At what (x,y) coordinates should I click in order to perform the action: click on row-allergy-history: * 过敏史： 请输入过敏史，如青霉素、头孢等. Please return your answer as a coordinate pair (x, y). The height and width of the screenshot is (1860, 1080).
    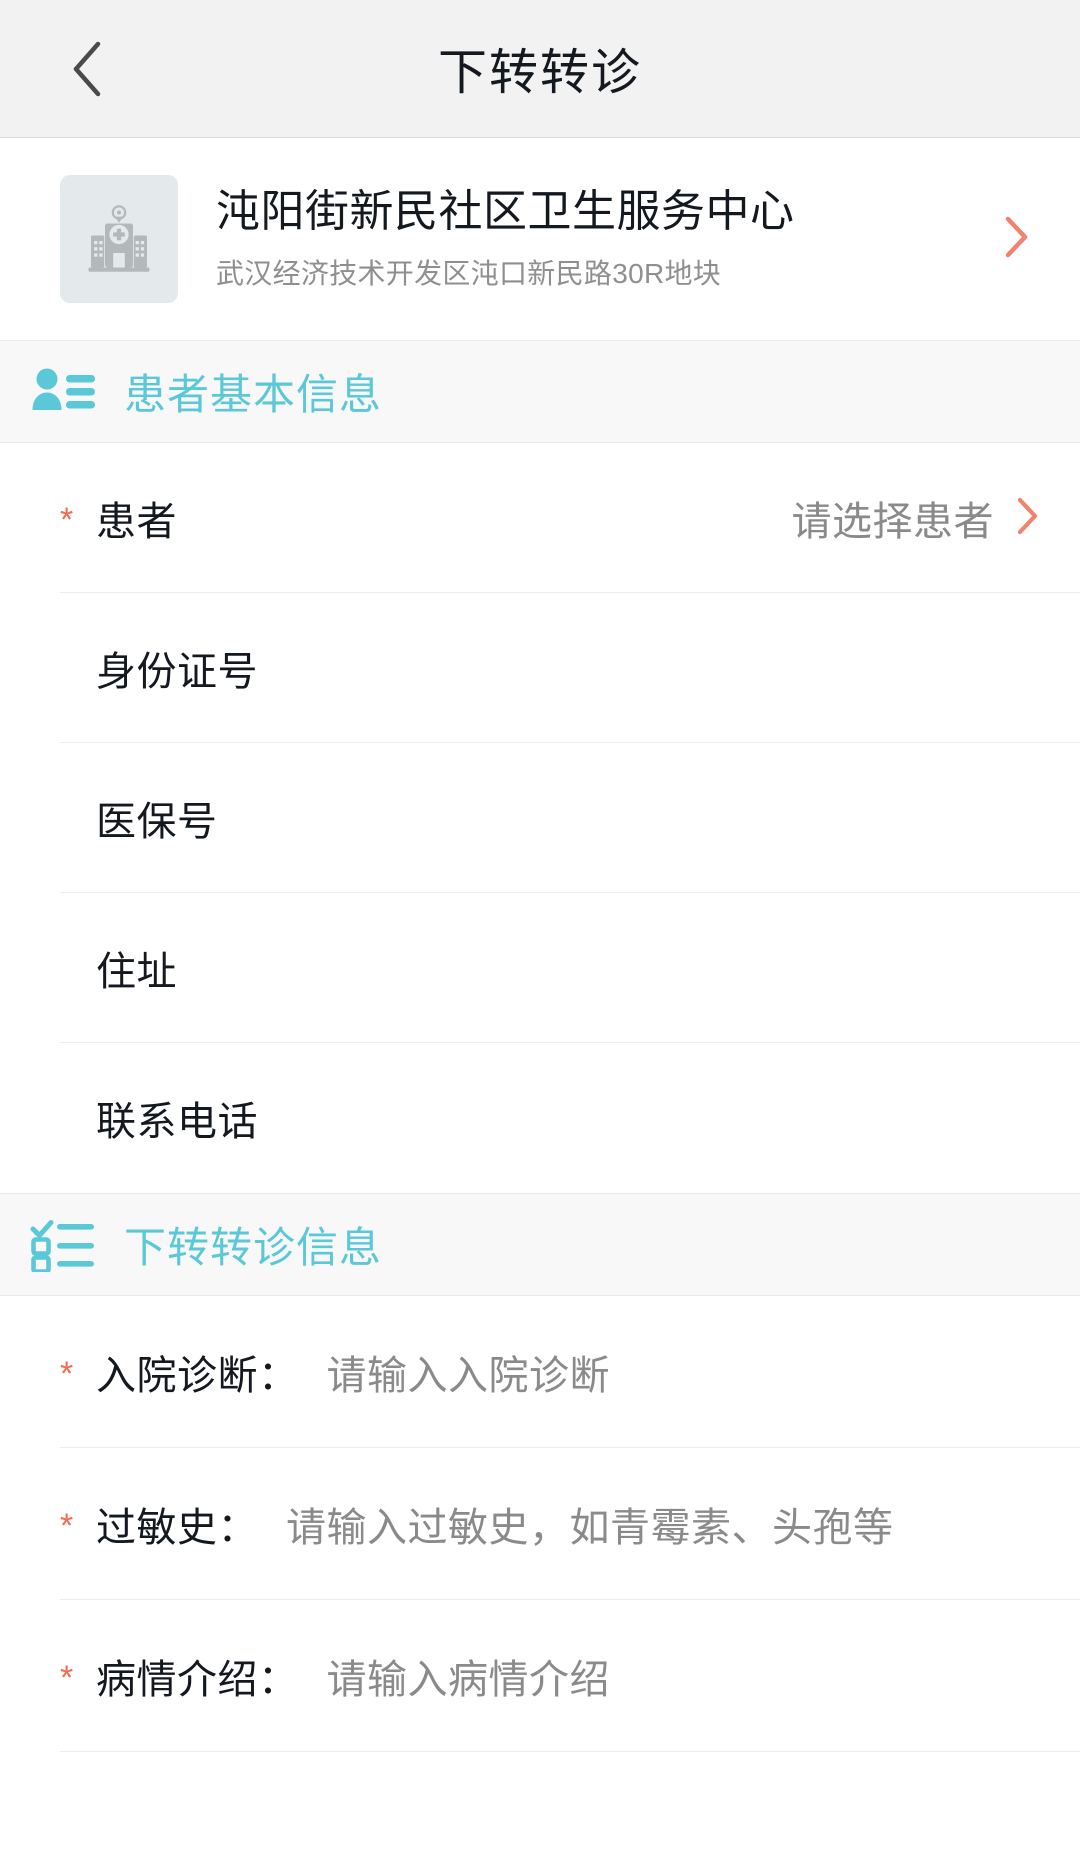
    Looking at the image, I should click on (540, 1524).